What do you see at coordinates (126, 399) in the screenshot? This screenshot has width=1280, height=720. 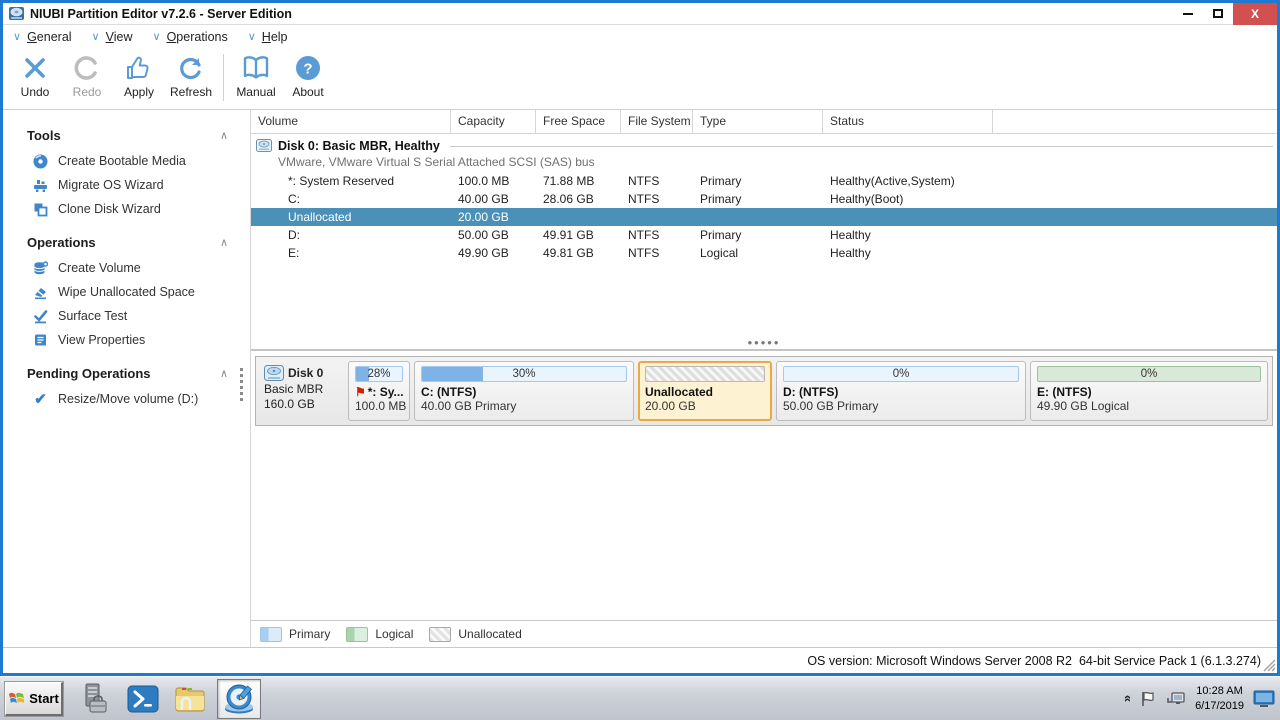 I see `pending-item-resize-move: ✔ Resize/Move volume (D:)` at bounding box center [126, 399].